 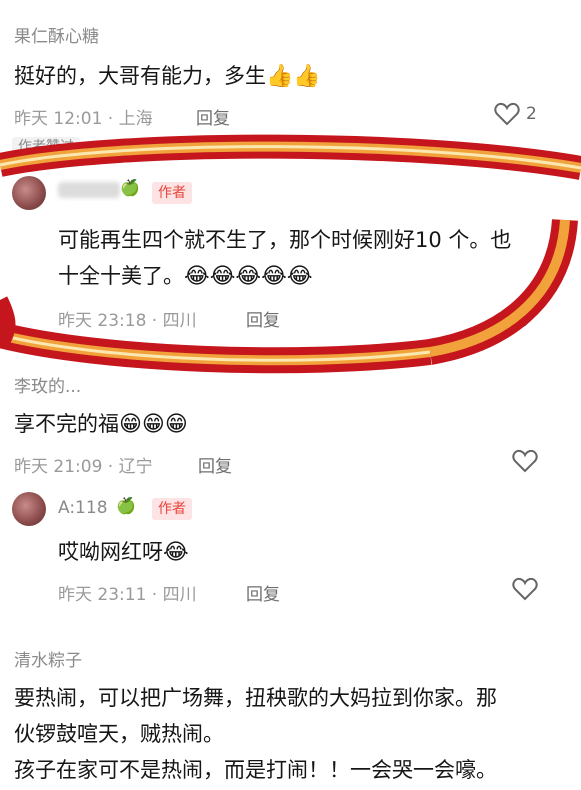 I want to click on comment-time: 昨天 12:01 · 上海, so click(x=83, y=119).